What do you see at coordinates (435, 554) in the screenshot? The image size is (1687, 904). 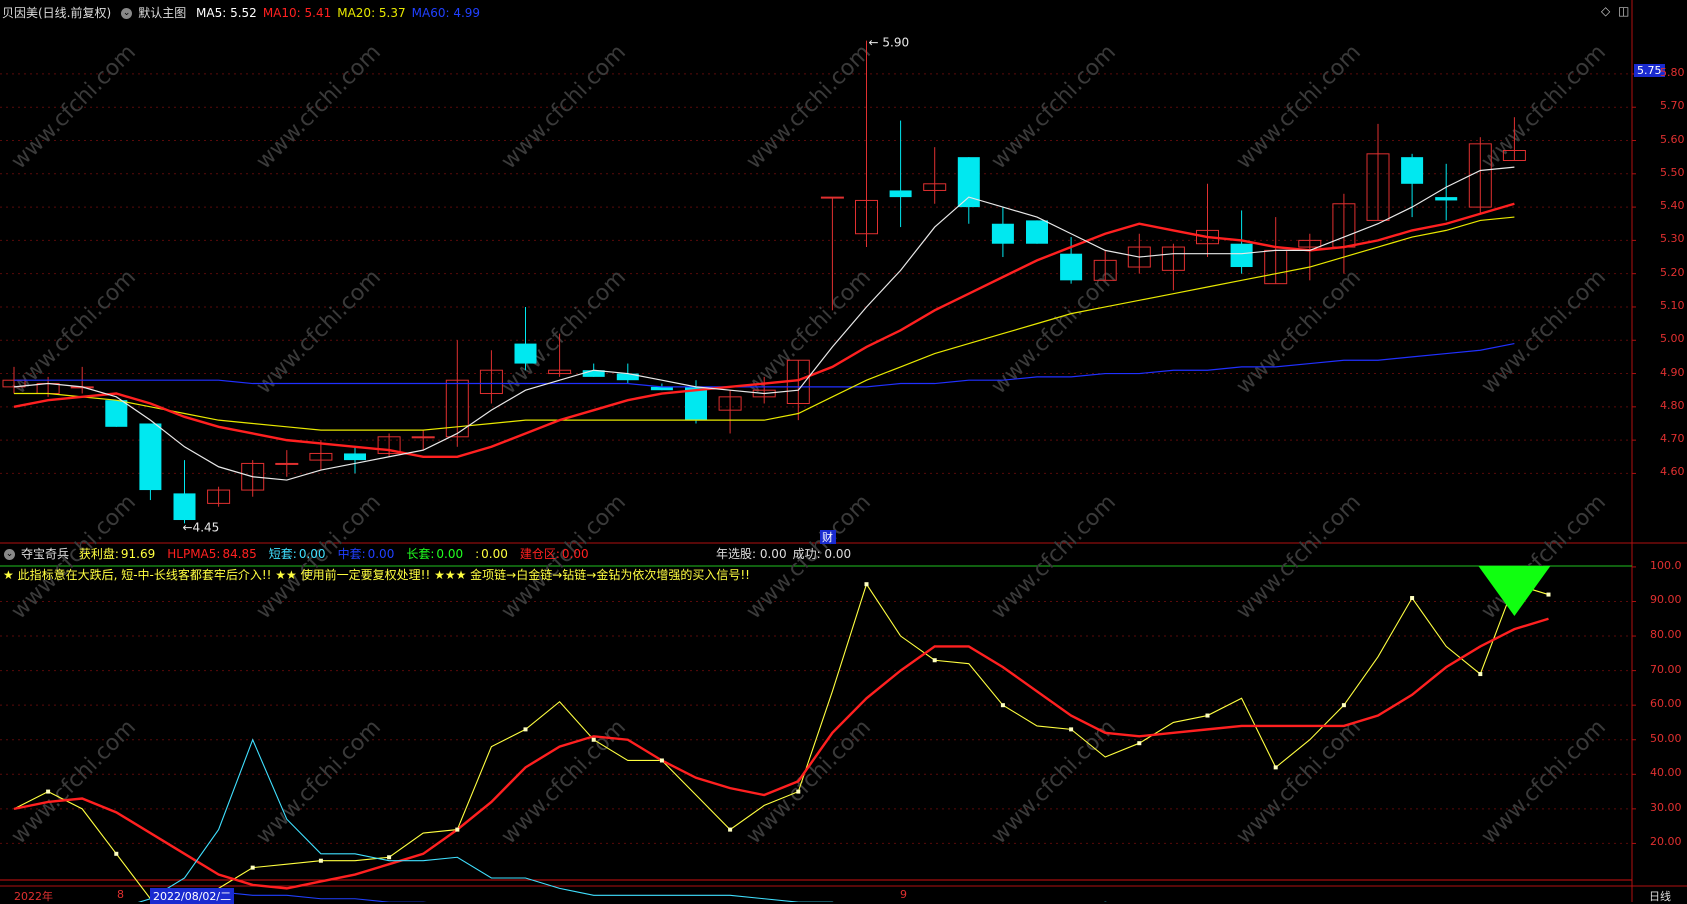 I see `indicator-value-4: 长套: 0.00` at bounding box center [435, 554].